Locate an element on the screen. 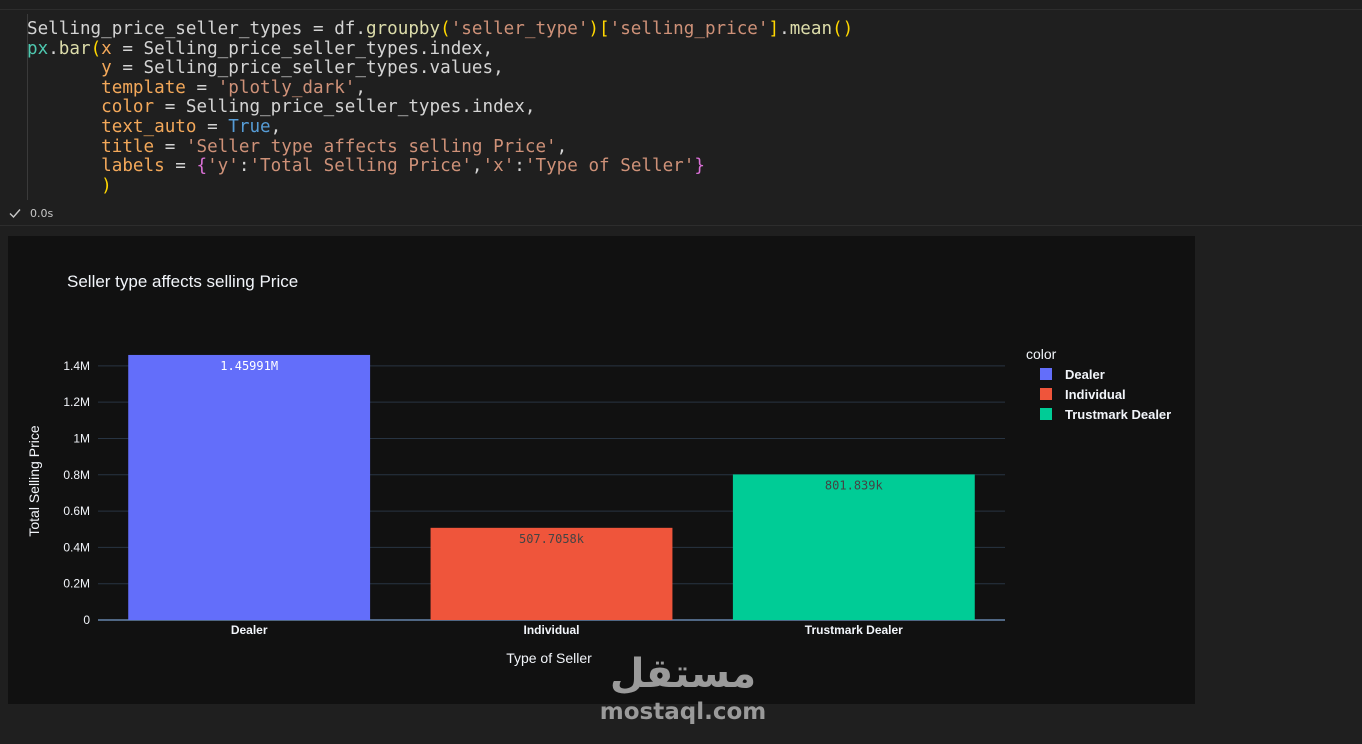  legend-item: Trustmark Dealer is located at coordinates (1105, 414).